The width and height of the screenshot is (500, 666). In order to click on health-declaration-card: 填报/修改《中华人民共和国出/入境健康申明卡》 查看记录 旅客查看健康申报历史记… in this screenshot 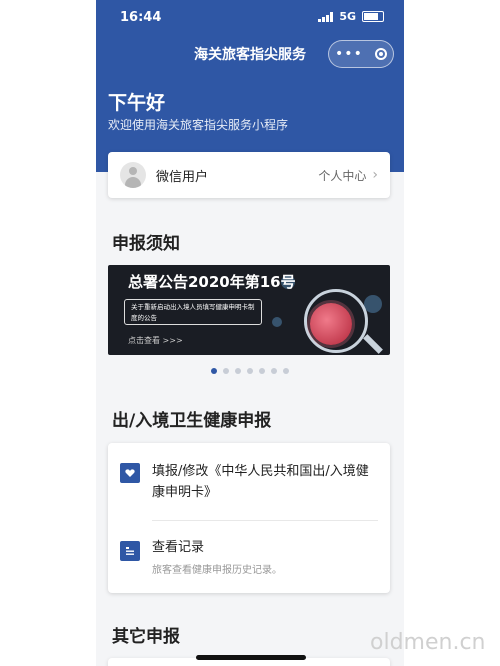, I will do `click(249, 518)`.